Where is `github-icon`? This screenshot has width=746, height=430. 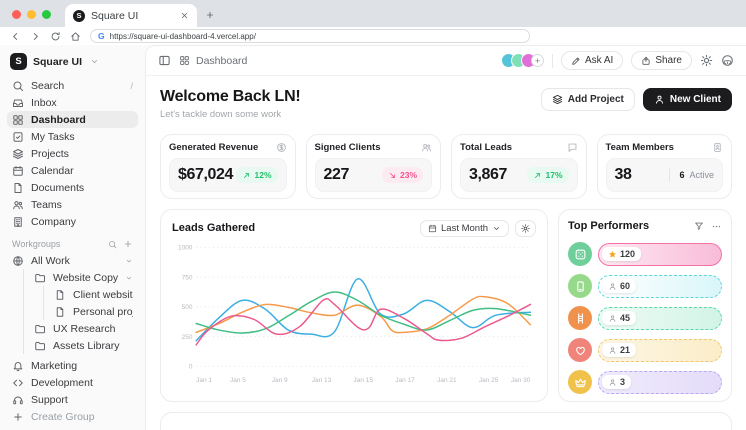 github-icon is located at coordinates (727, 60).